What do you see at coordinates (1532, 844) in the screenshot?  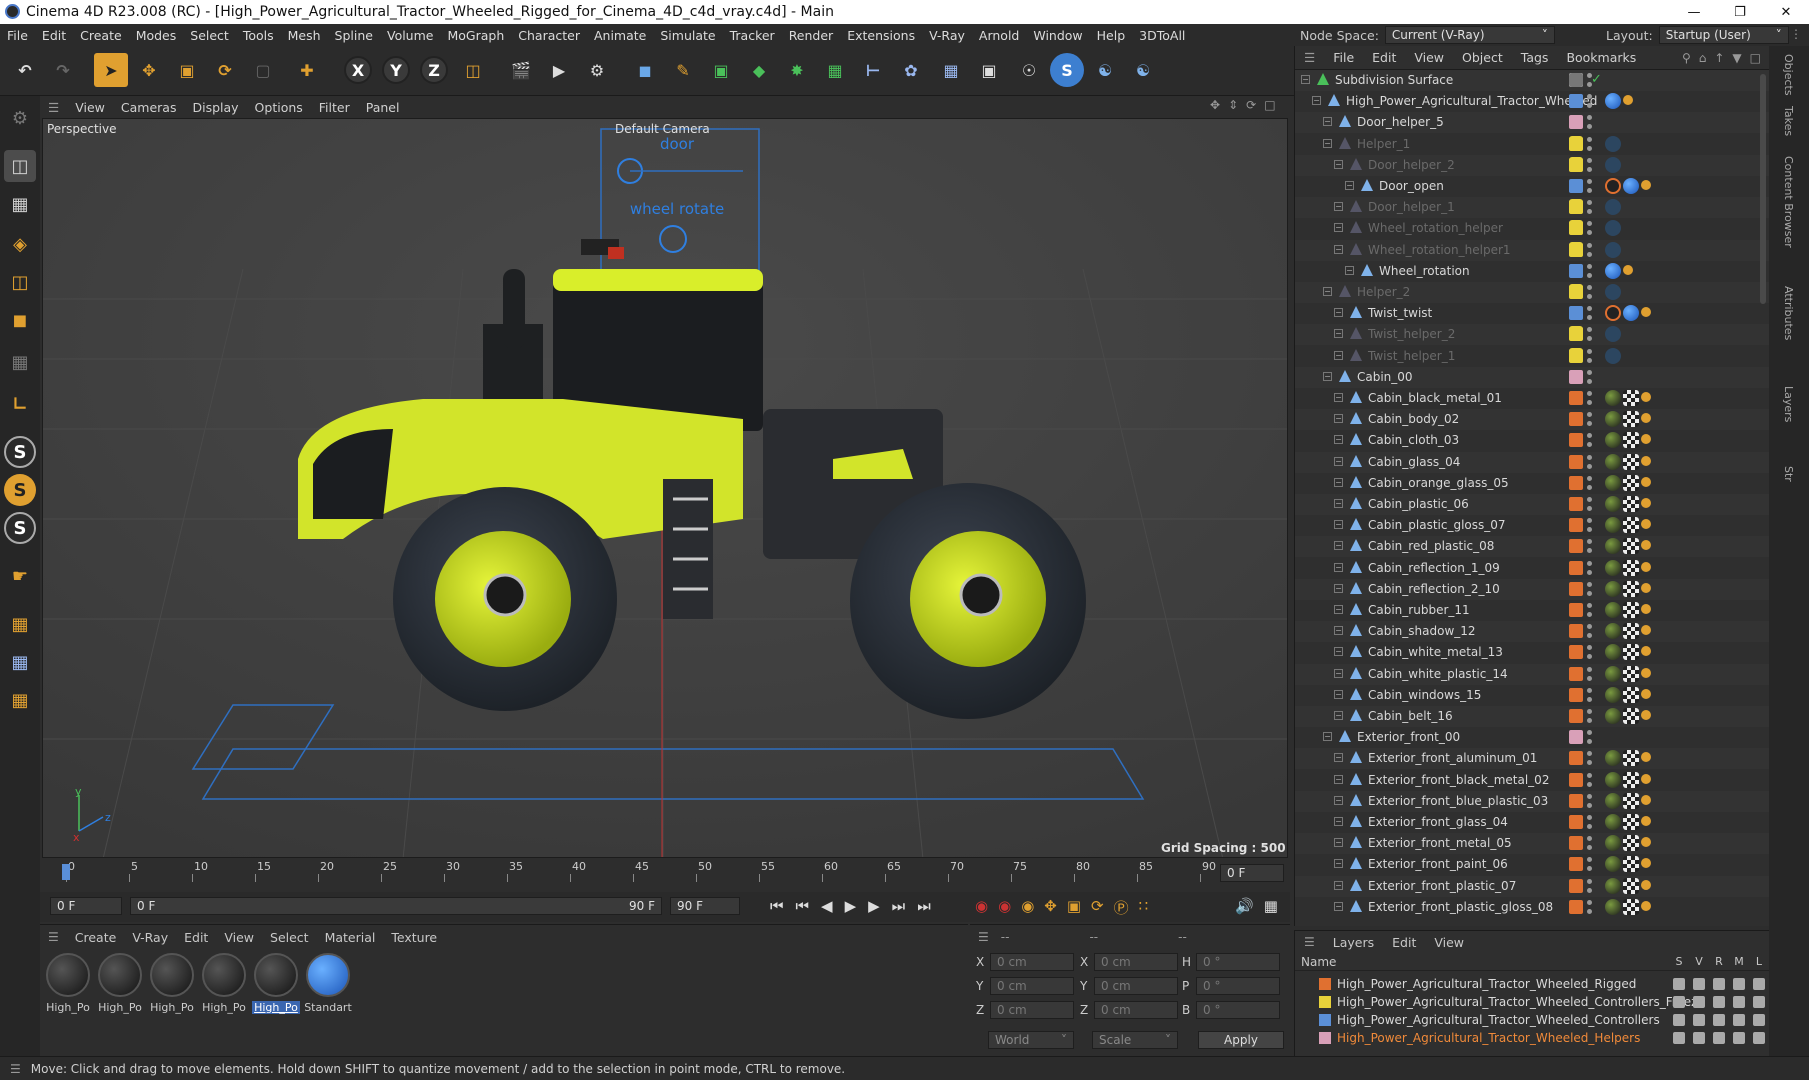 I see `object-row: − Exterior_front_metal_05` at bounding box center [1532, 844].